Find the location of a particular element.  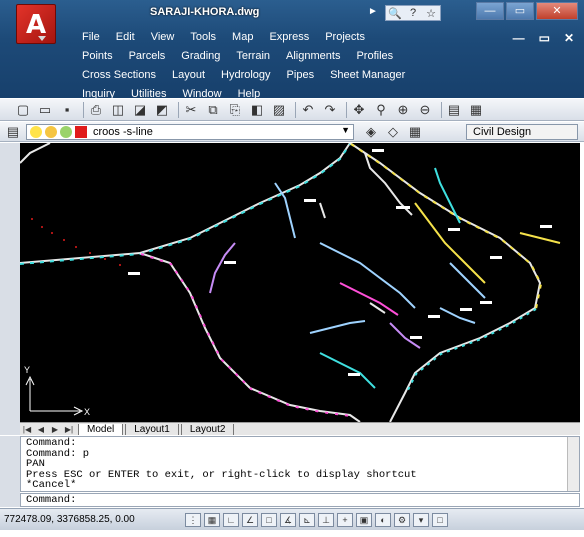

ortho-icon: ∟ is located at coordinates (231, 519).